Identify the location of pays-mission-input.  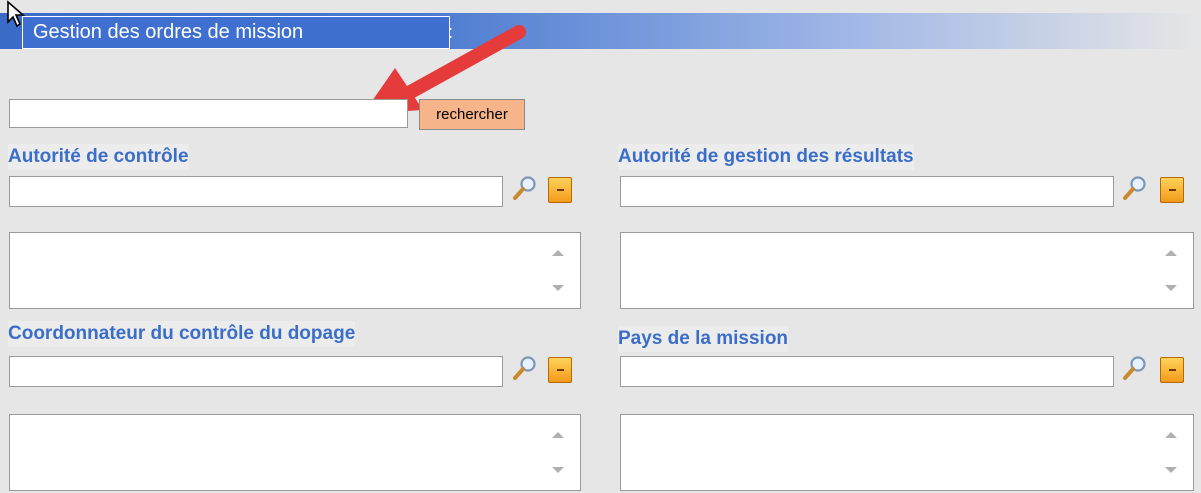
(867, 371).